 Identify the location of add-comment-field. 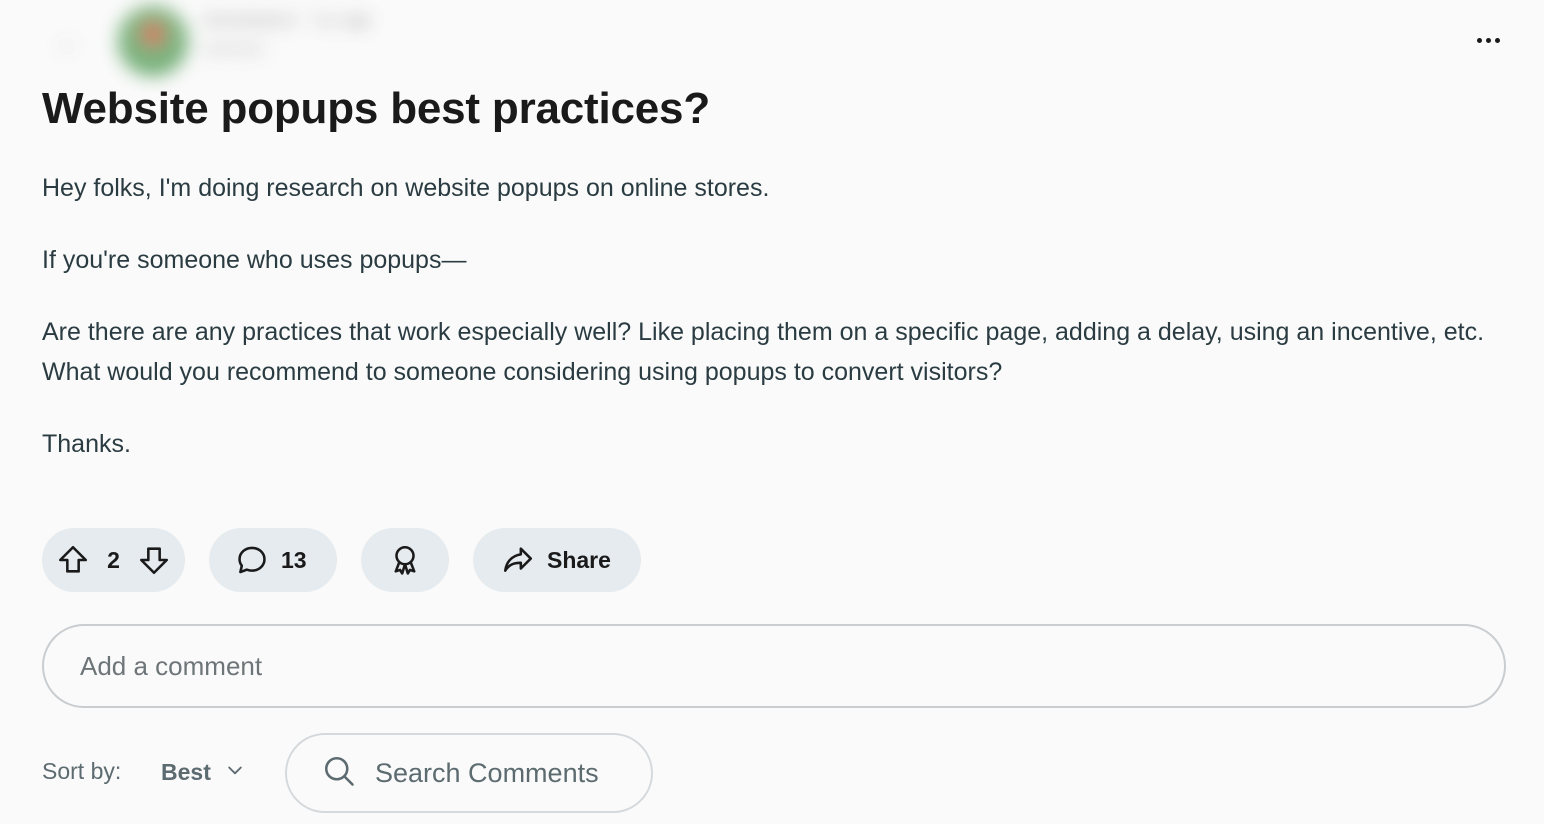
(774, 666).